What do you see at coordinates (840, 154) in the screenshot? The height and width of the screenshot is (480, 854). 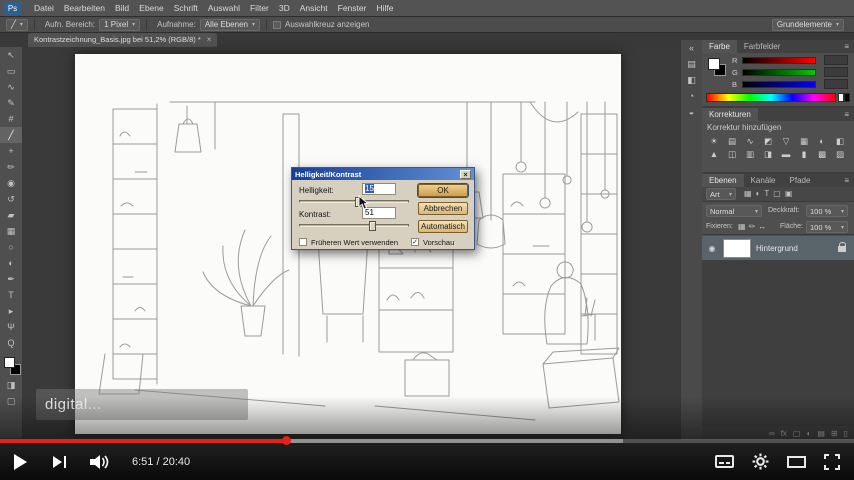 I see `gradient-map-icon: ▨` at bounding box center [840, 154].